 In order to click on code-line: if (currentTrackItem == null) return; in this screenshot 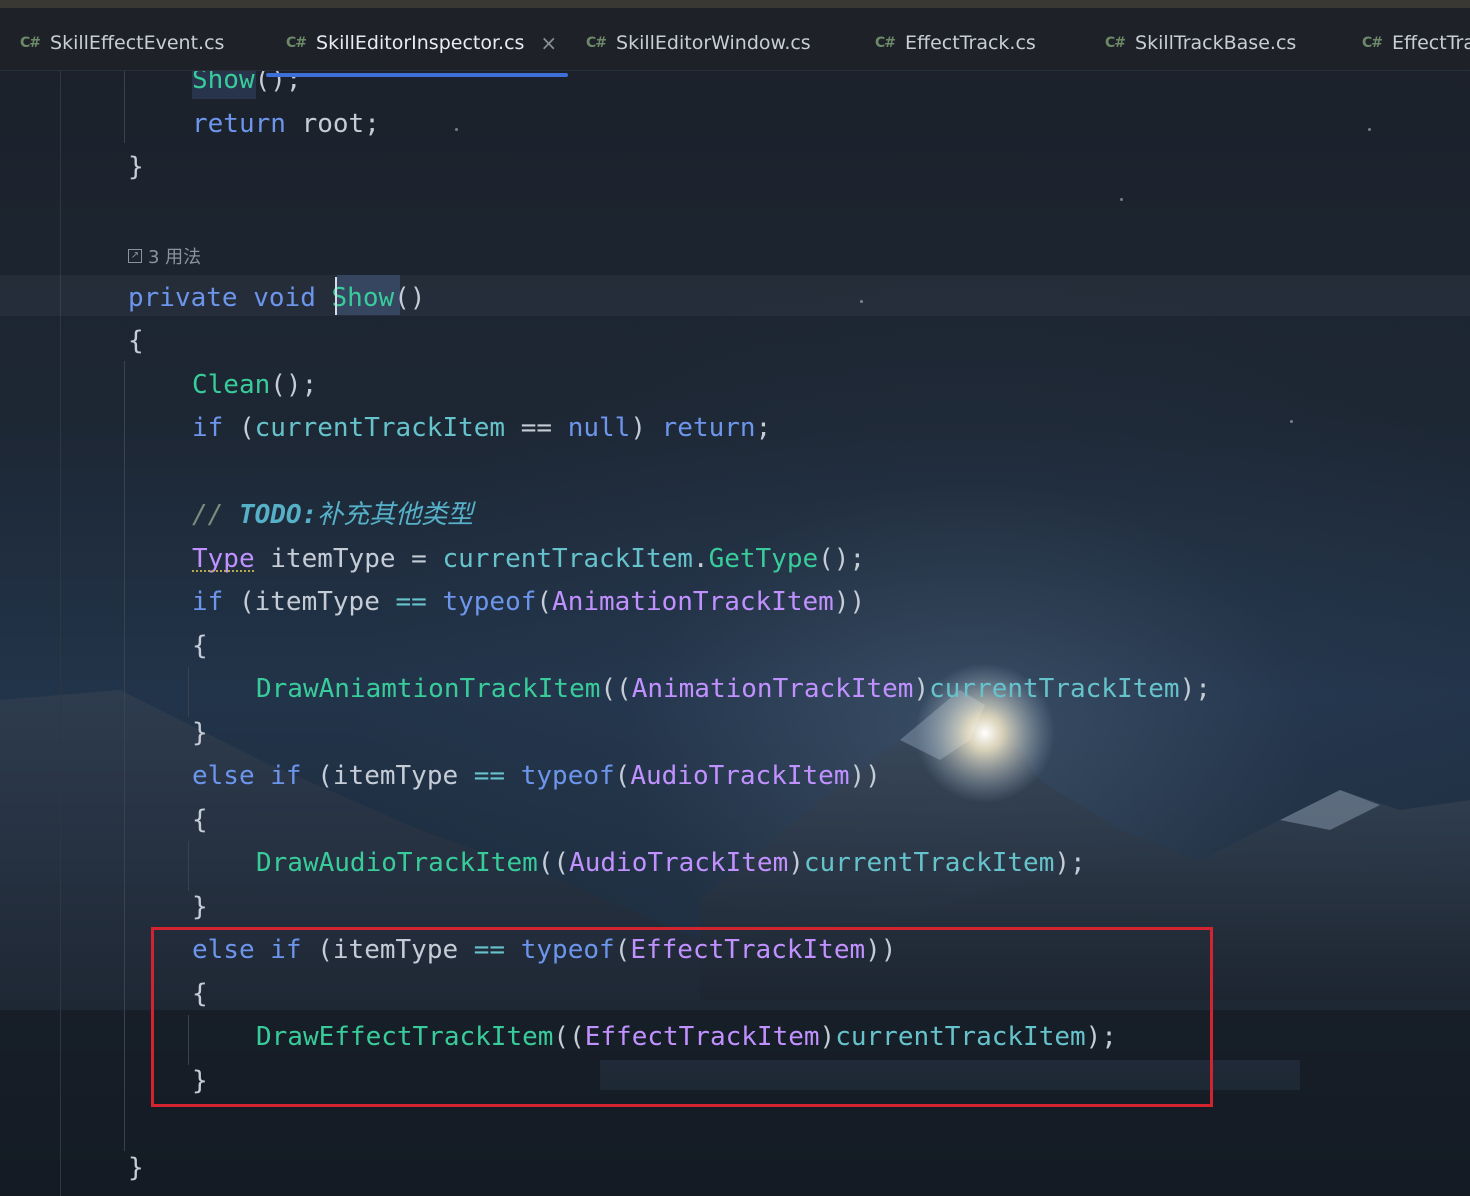, I will do `click(482, 428)`.